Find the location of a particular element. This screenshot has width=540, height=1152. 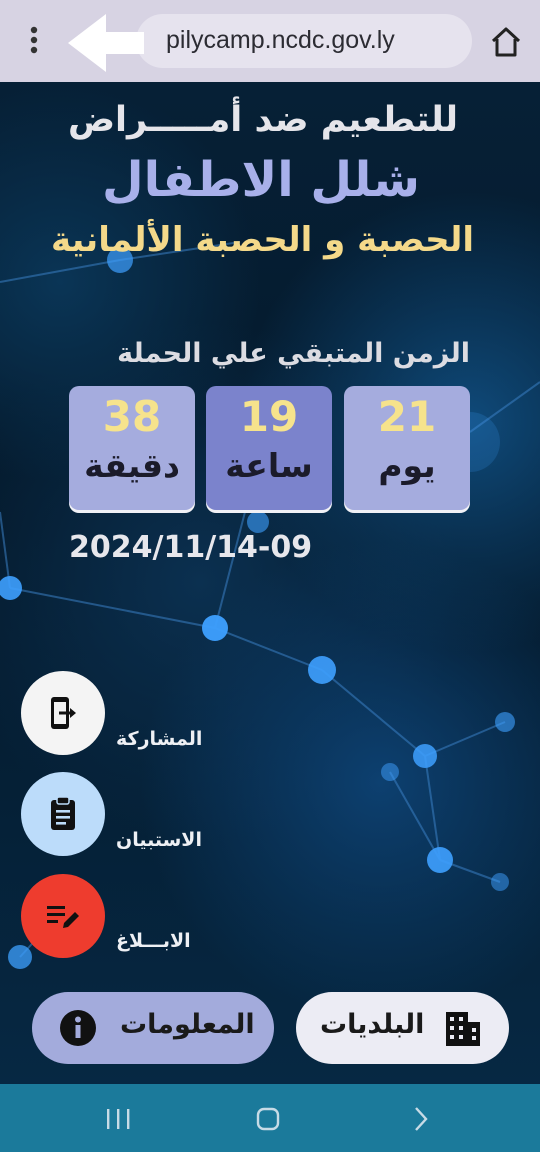

info-icon is located at coordinates (78, 1028).